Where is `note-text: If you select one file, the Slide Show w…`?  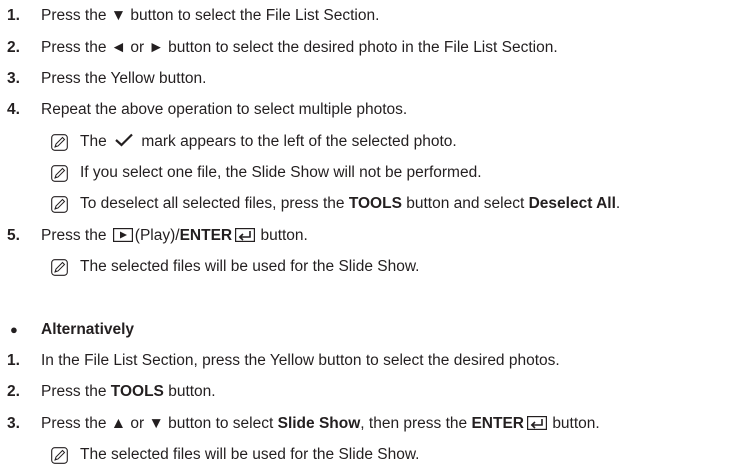
note-text: If you select one file, the Slide Show w… is located at coordinates (281, 172).